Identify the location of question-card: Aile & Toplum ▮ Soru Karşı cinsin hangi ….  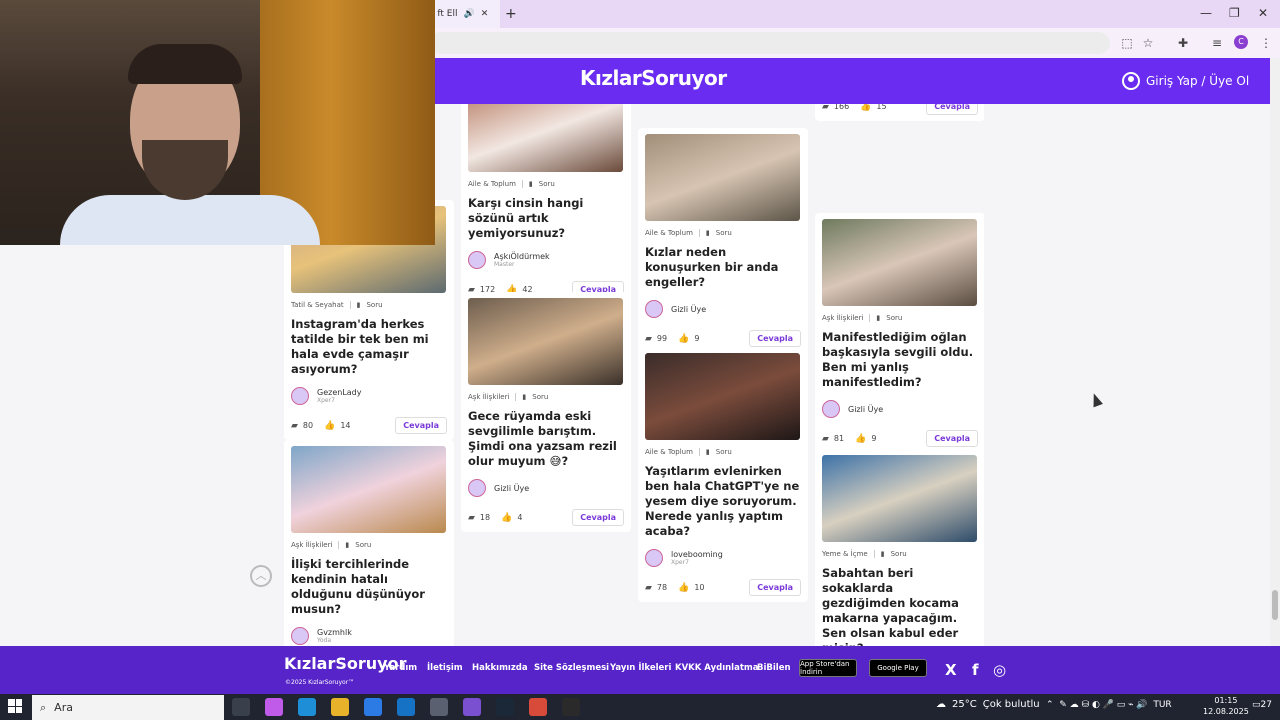
(546, 204).